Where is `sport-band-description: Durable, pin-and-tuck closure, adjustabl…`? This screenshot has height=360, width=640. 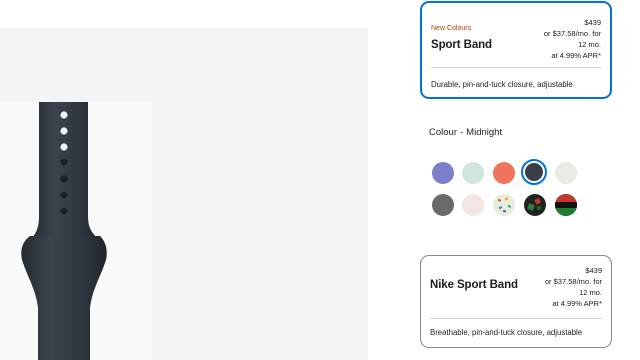
sport-band-description: Durable, pin-and-tuck closure, adjustabl… is located at coordinates (502, 84).